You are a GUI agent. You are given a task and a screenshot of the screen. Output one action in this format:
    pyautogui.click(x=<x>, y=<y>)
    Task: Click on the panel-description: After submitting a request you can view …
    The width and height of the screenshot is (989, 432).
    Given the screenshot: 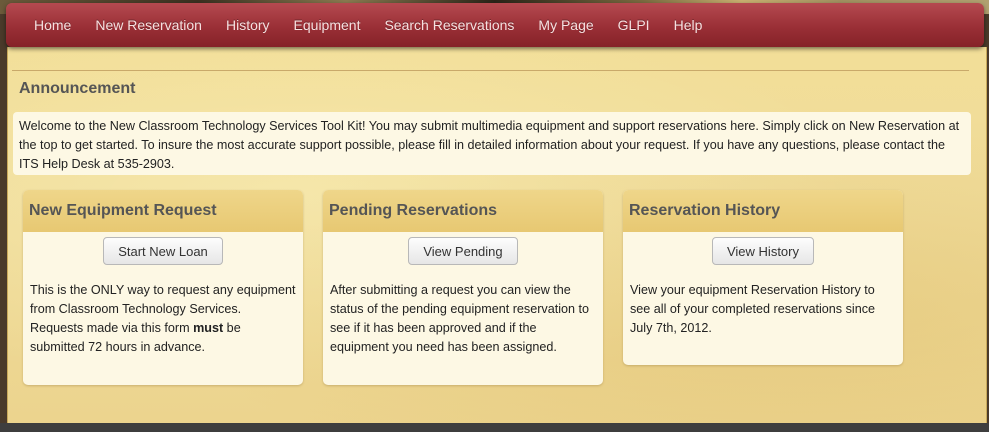 What is the action you would take?
    pyautogui.click(x=460, y=318)
    